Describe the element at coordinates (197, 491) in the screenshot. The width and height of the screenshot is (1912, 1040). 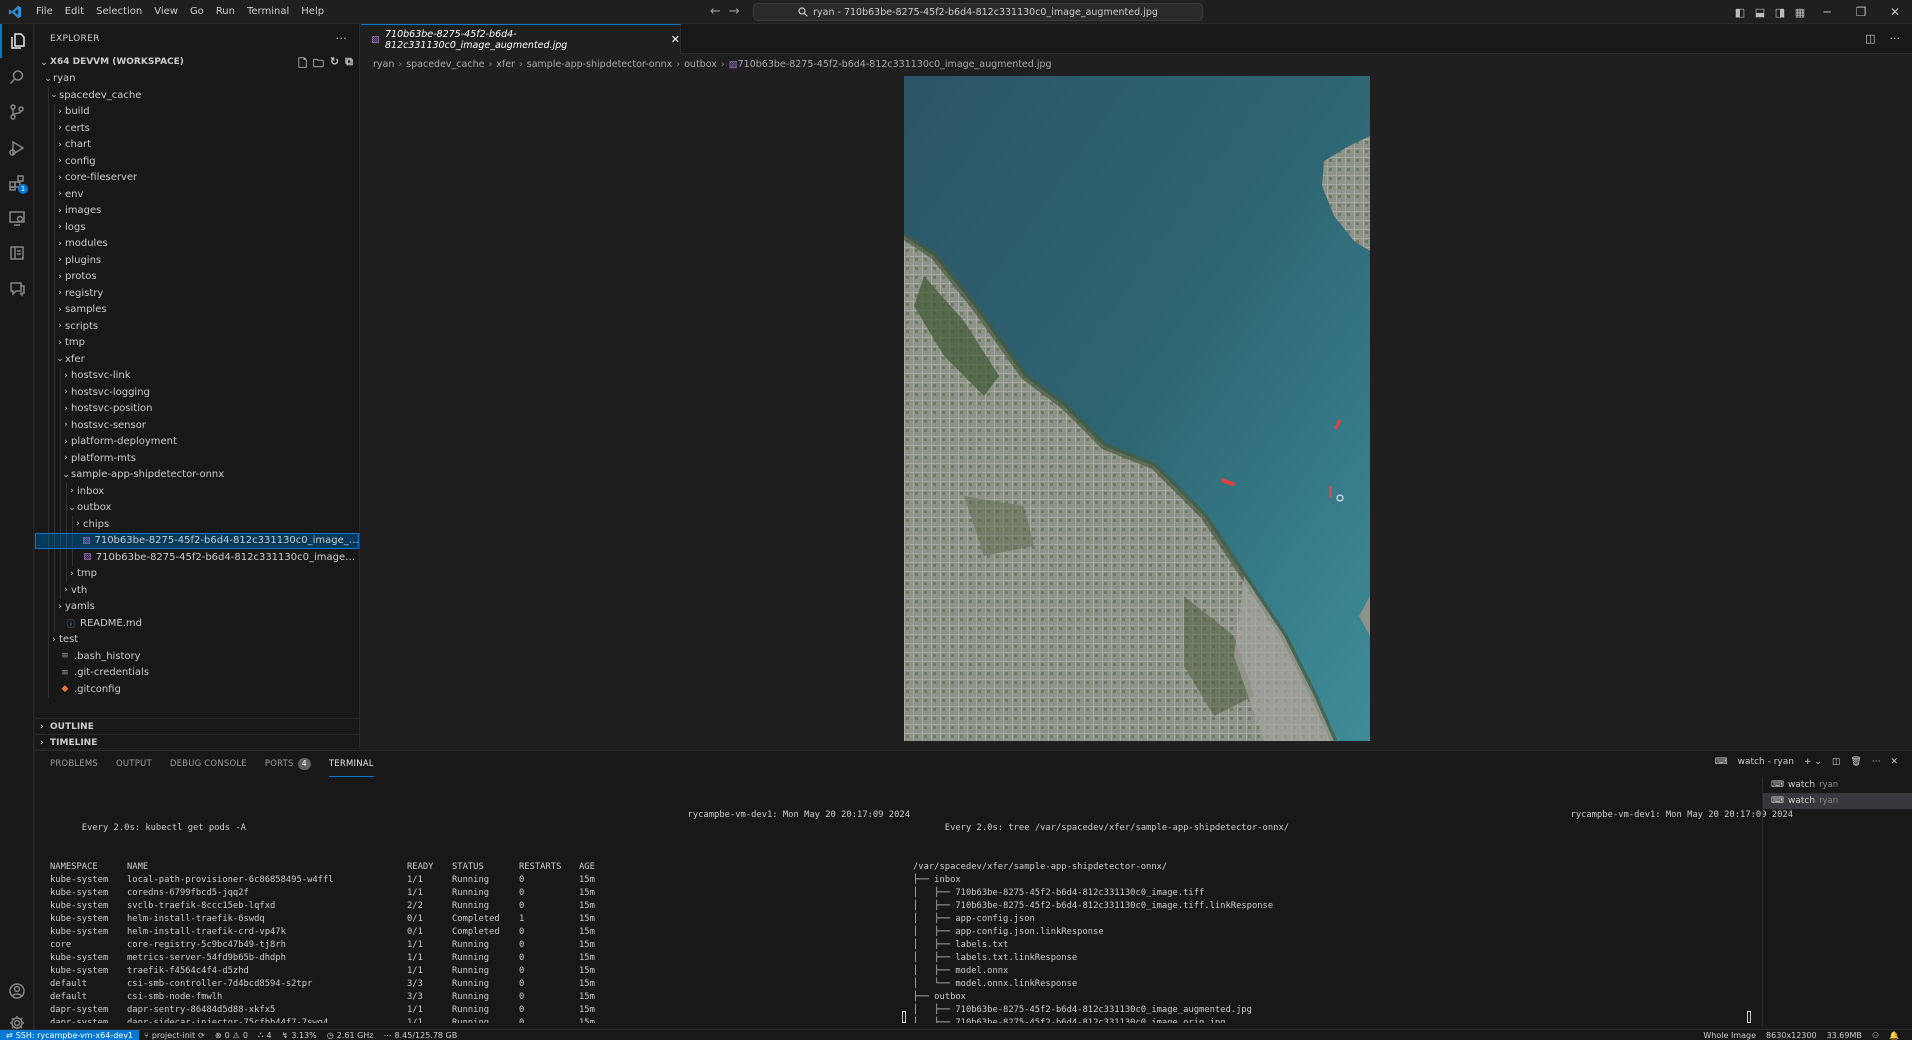
I see `tree-folder: › inbox` at that location.